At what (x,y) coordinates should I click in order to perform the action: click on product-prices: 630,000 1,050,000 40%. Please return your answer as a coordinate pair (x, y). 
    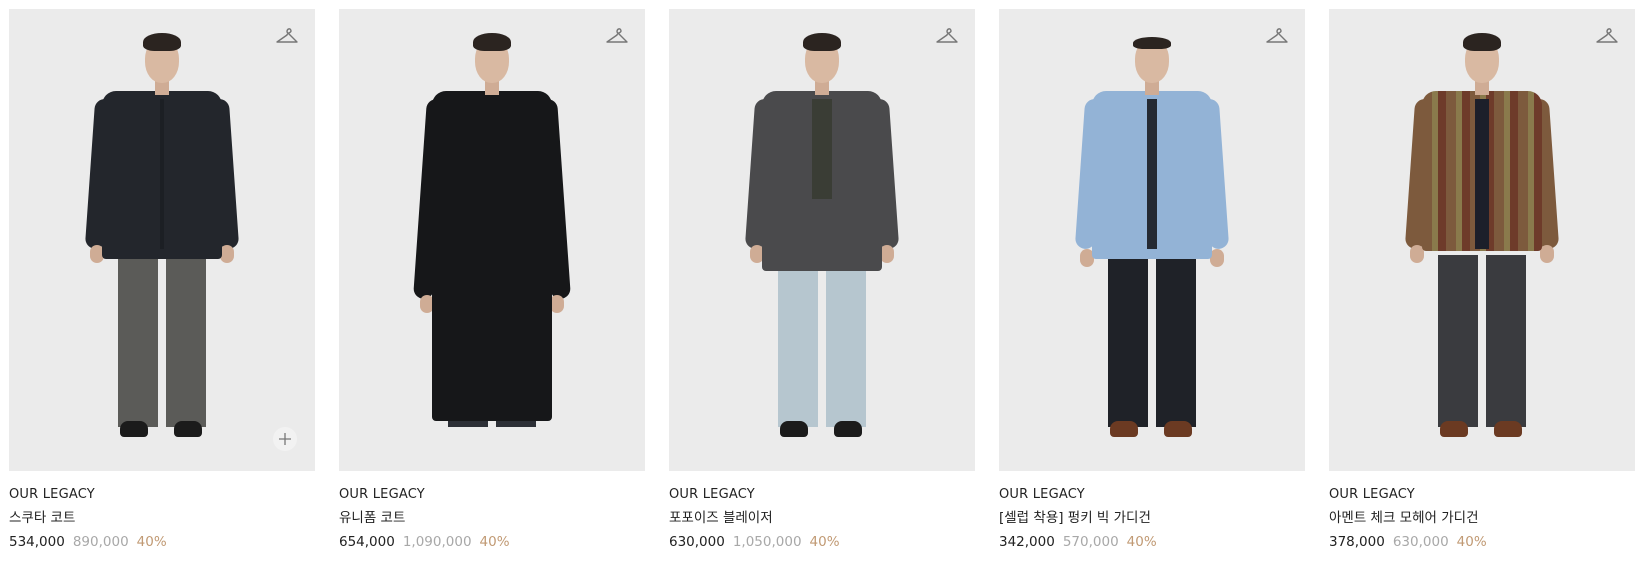
    Looking at the image, I should click on (822, 542).